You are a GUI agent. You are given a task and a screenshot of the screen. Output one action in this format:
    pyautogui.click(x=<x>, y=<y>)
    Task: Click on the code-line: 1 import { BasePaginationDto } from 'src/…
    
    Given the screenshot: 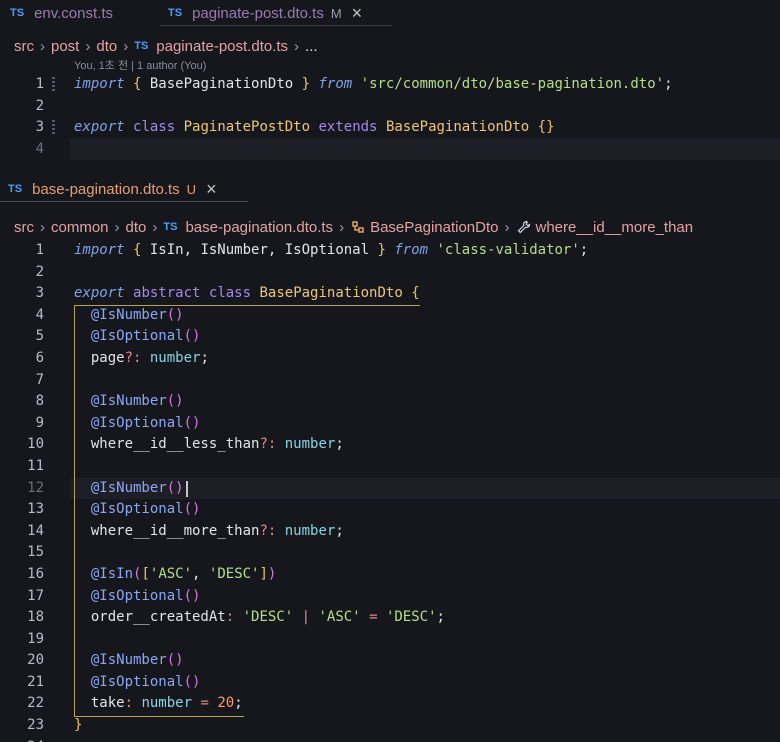 What is the action you would take?
    pyautogui.click(x=390, y=85)
    